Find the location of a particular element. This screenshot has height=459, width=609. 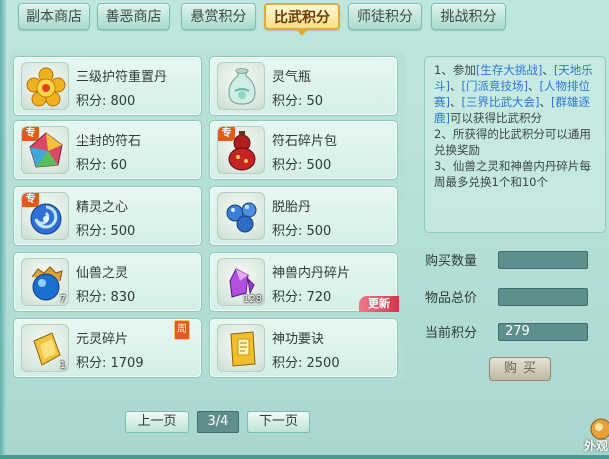

item-name: 精灵之心 is located at coordinates (102, 207).